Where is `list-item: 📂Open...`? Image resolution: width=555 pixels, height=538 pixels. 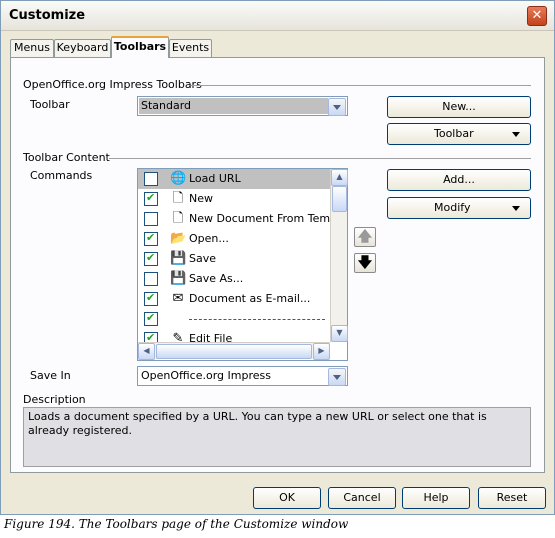 list-item: 📂Open... is located at coordinates (234, 239).